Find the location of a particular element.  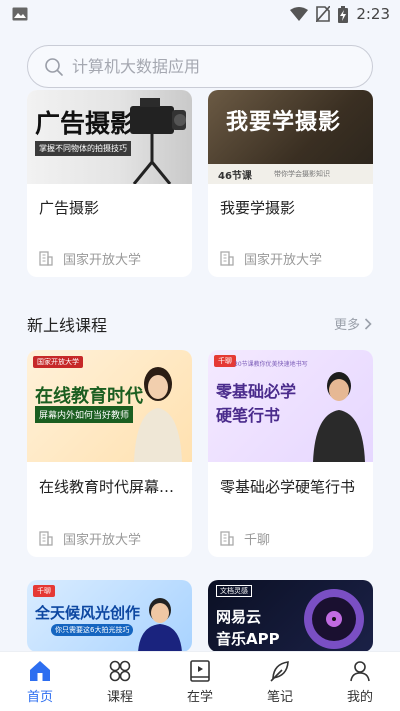

no-sim-icon is located at coordinates (323, 14).